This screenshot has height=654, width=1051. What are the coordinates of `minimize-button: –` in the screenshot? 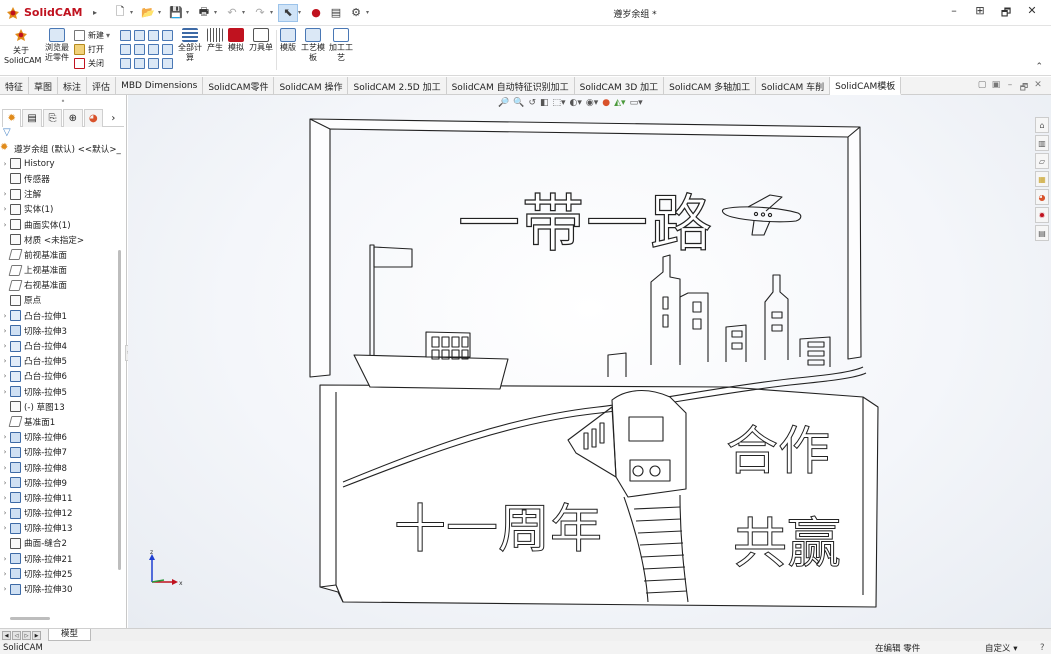 It's located at (954, 13).